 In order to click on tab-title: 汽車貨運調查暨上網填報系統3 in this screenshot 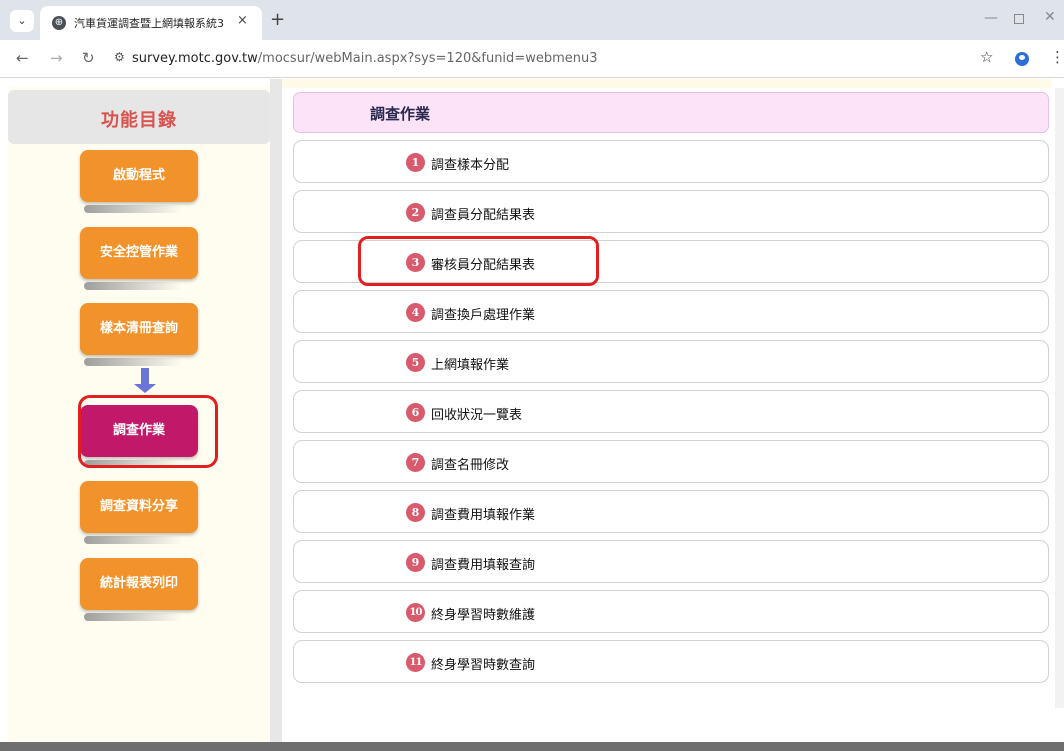, I will do `click(149, 23)`.